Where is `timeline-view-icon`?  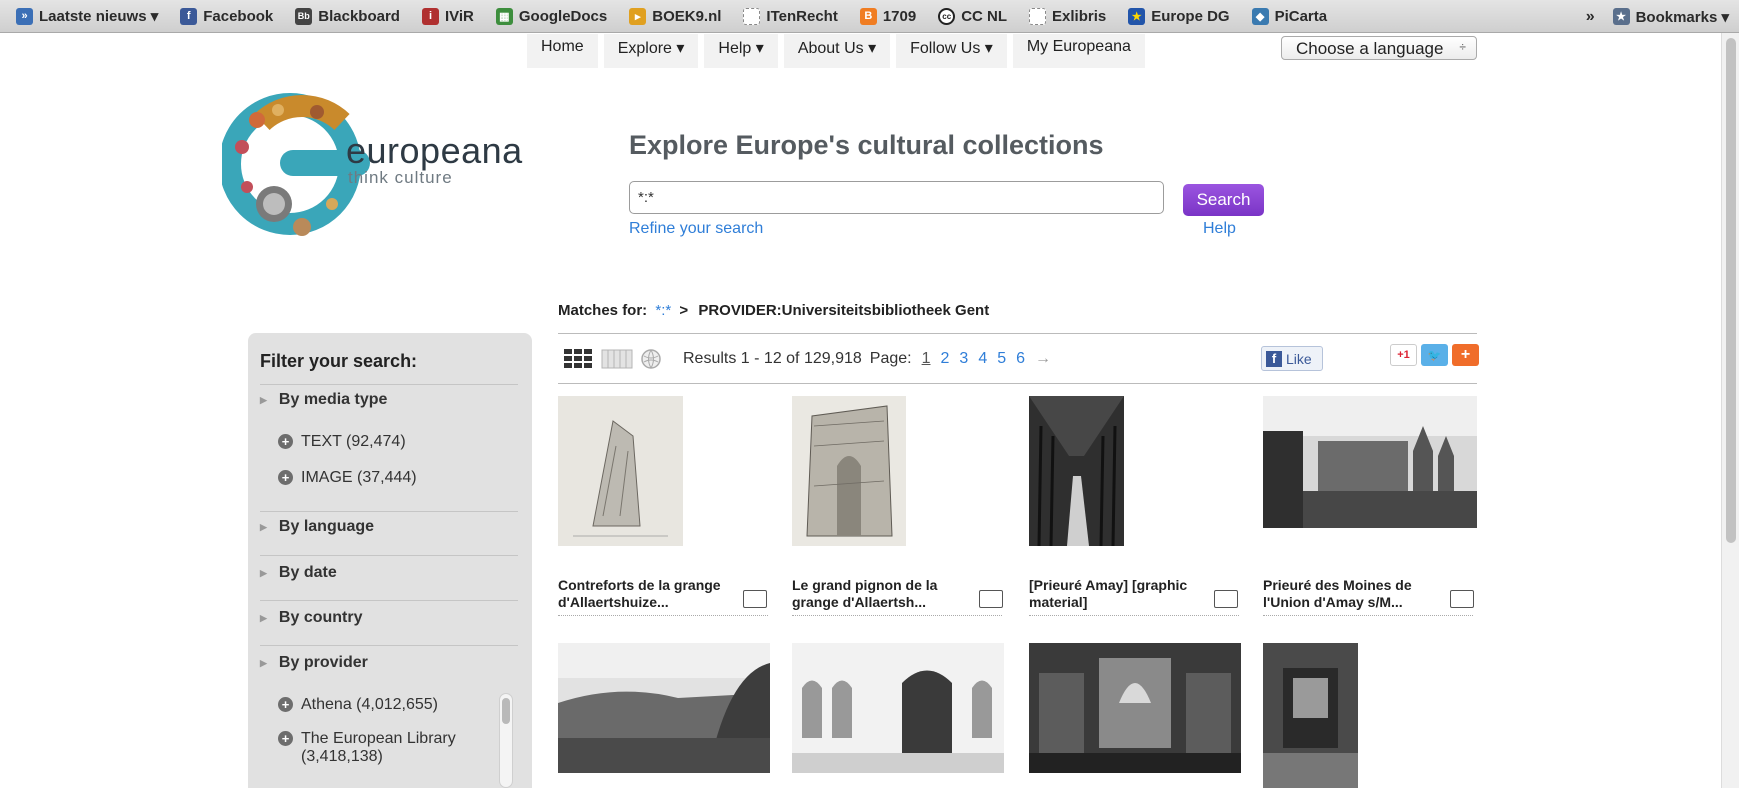
timeline-view-icon is located at coordinates (617, 359).